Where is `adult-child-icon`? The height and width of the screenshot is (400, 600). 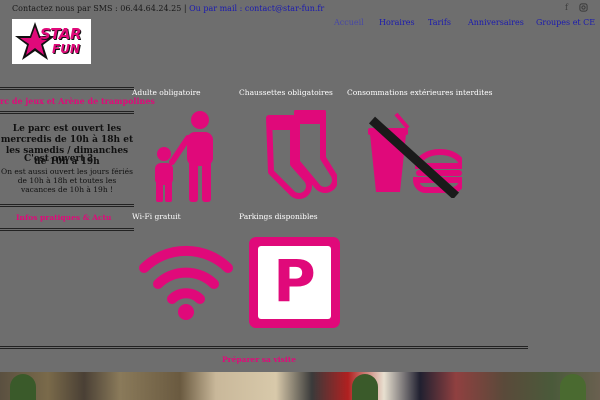 adult-child-icon is located at coordinates (184, 156).